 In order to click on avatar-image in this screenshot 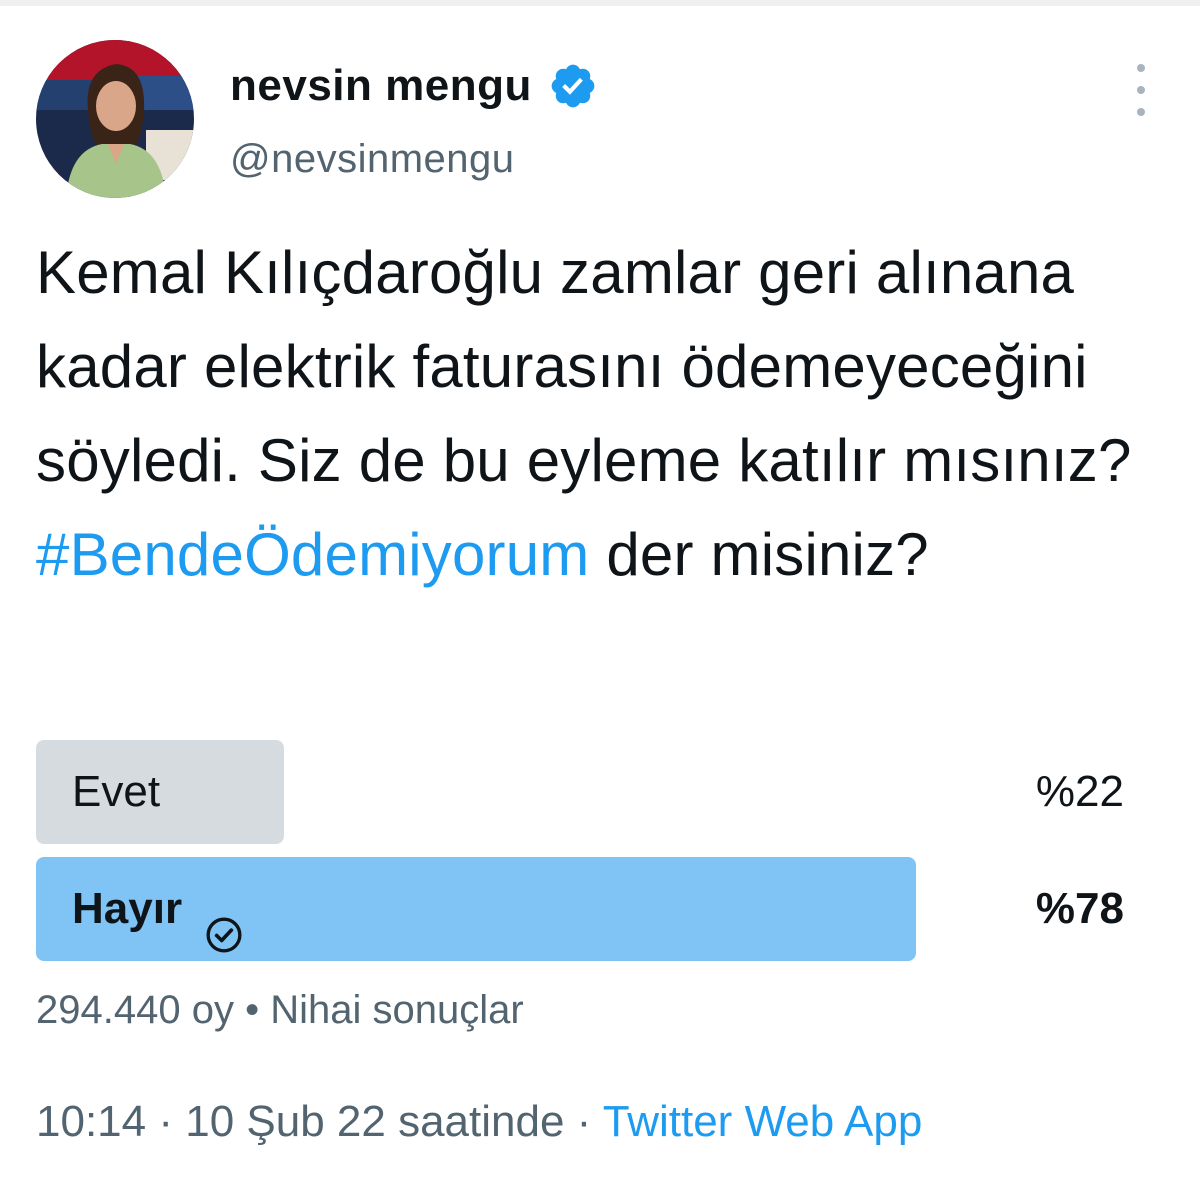, I will do `click(115, 119)`.